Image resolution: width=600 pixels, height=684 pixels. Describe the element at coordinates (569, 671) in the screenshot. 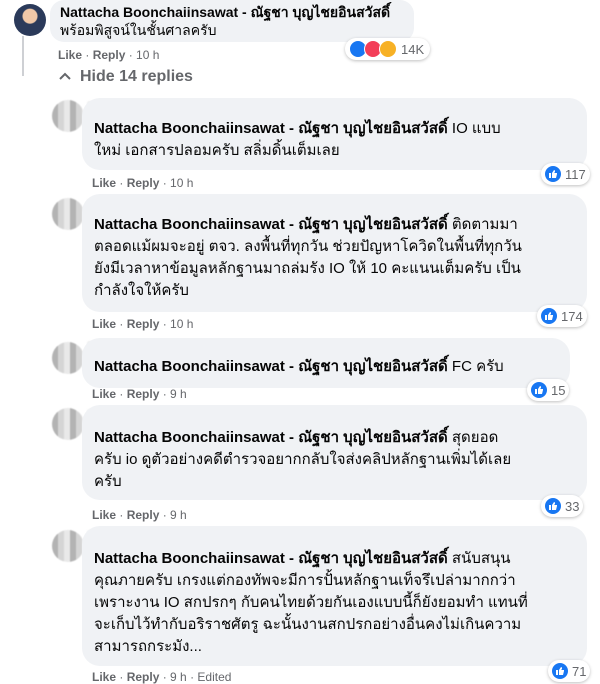

I see `reply-reactions: 71` at that location.